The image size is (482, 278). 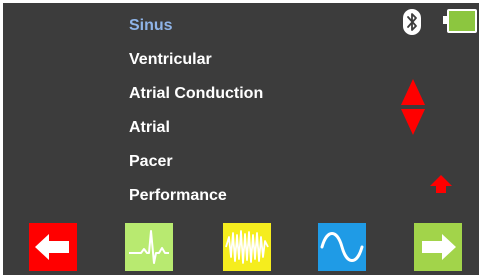 I want to click on forward-arrow-icon, so click(x=439, y=247).